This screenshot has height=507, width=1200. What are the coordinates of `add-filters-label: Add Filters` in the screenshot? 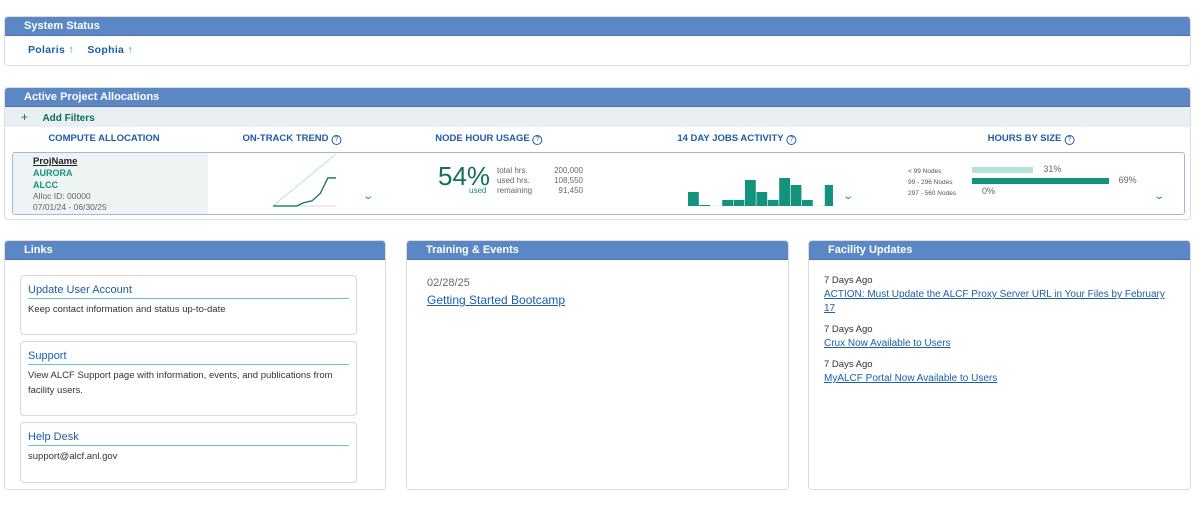 It's located at (68, 118).